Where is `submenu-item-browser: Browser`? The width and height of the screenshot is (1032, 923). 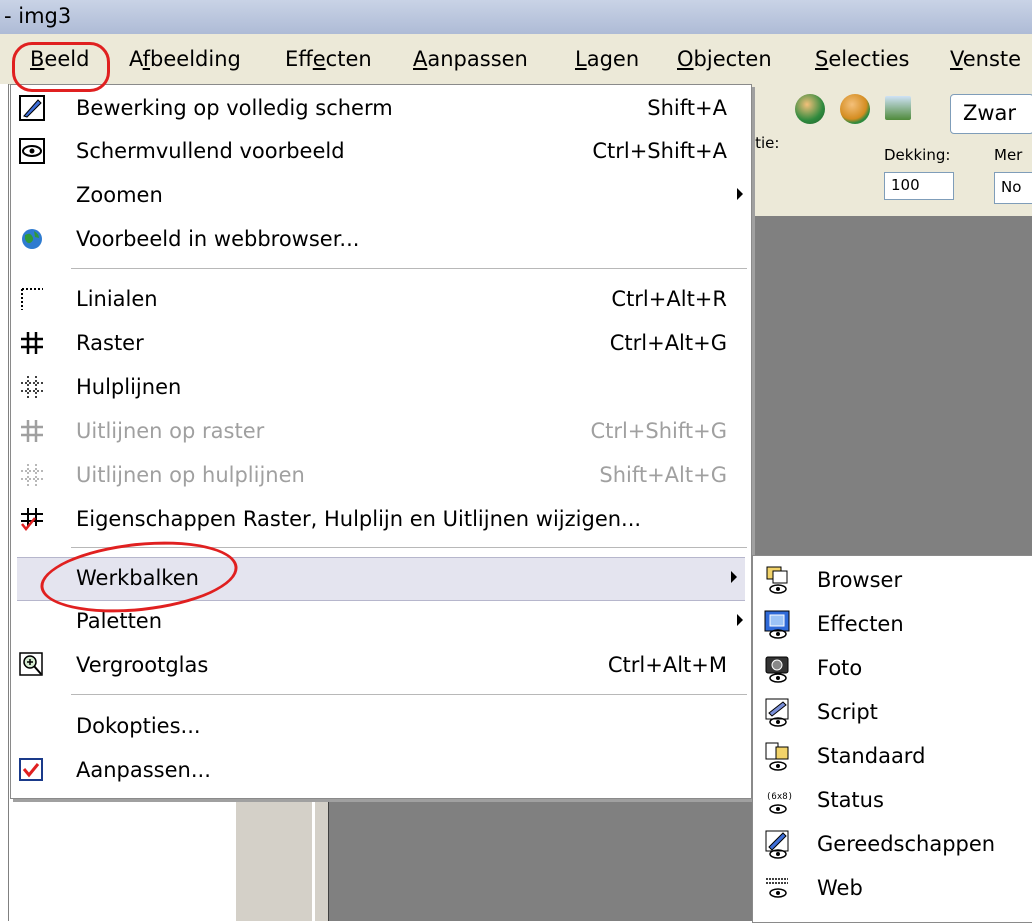
submenu-item-browser: Browser is located at coordinates (892, 581).